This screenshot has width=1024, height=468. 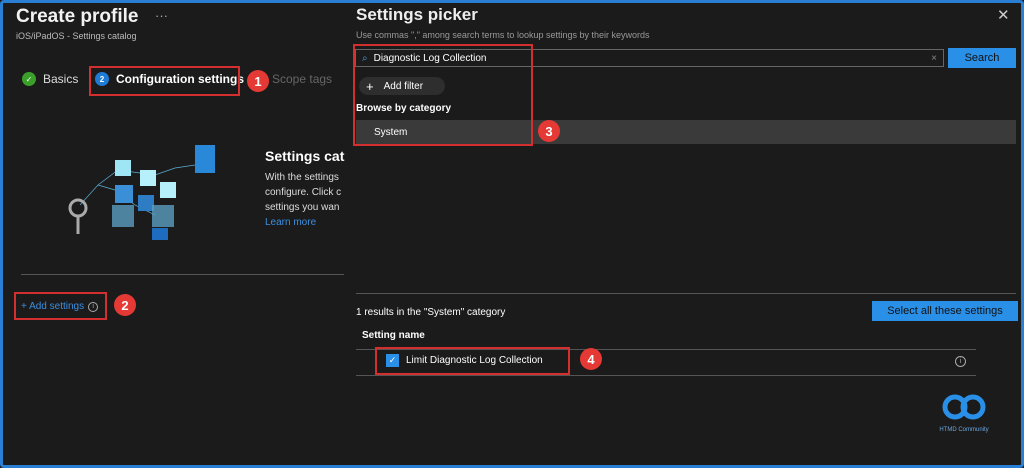 I want to click on tab-label: Basics, so click(x=61, y=79).